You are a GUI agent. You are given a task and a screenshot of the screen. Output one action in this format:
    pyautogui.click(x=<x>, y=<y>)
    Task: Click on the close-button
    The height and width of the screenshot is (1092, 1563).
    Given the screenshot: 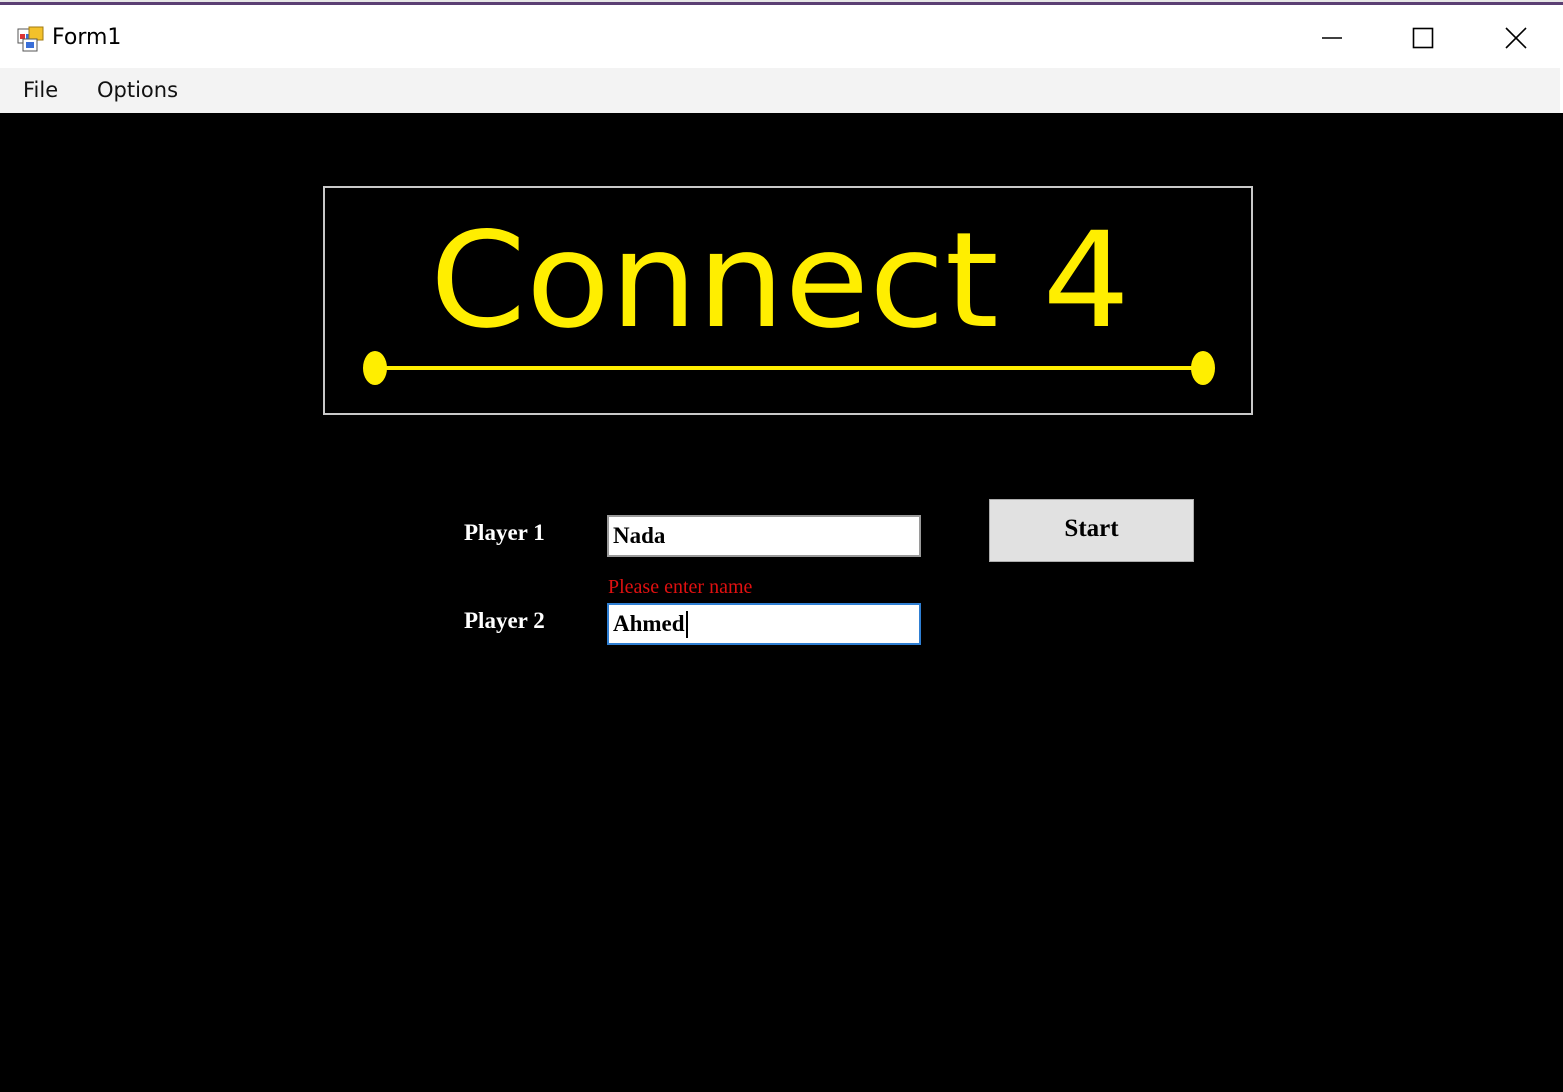 What is the action you would take?
    pyautogui.click(x=1516, y=37)
    